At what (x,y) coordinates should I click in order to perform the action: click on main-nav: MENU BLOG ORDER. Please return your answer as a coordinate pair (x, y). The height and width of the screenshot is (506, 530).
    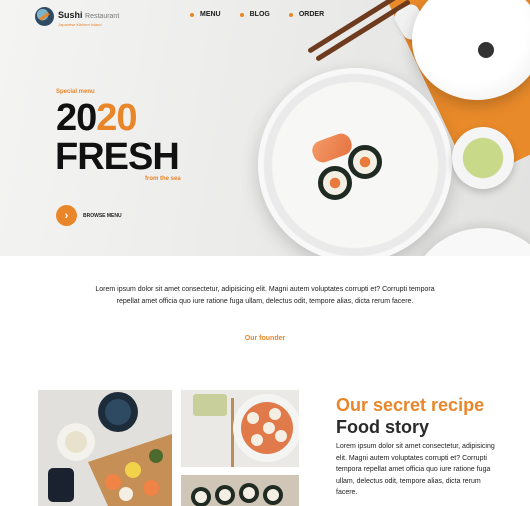
    Looking at the image, I should click on (257, 14).